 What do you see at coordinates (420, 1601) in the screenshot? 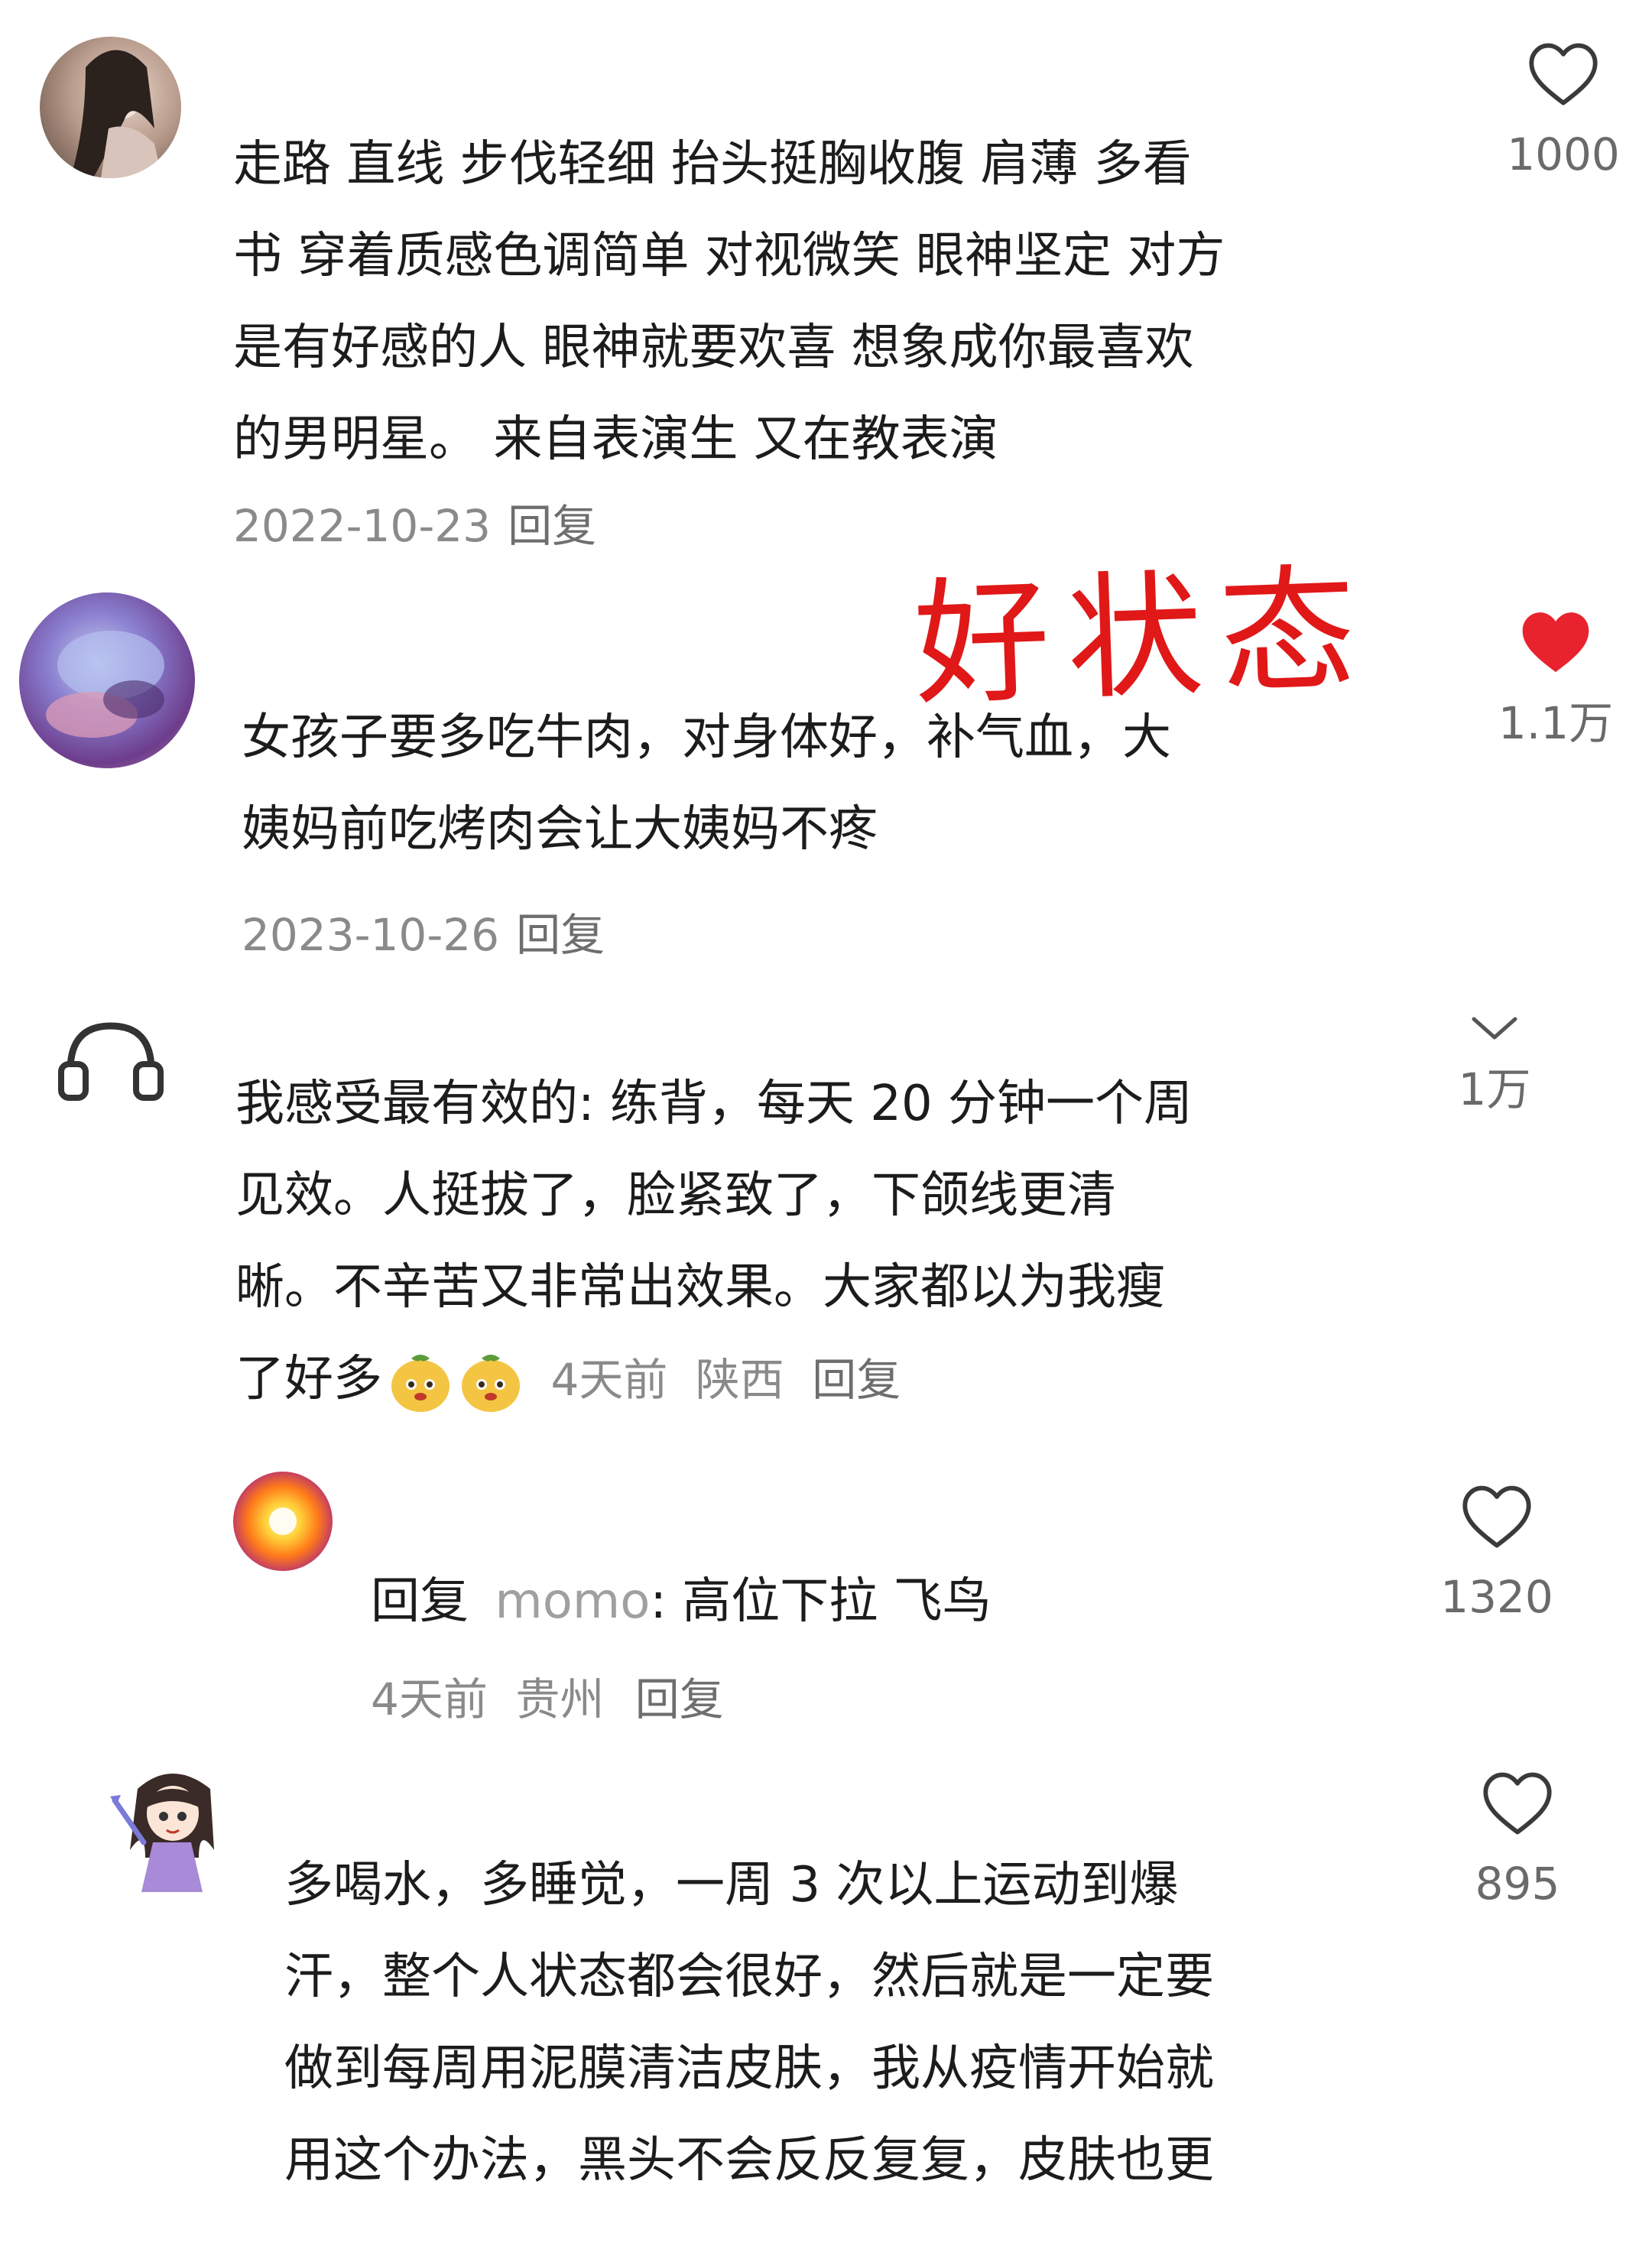
I see `reply-prefix: 回复` at bounding box center [420, 1601].